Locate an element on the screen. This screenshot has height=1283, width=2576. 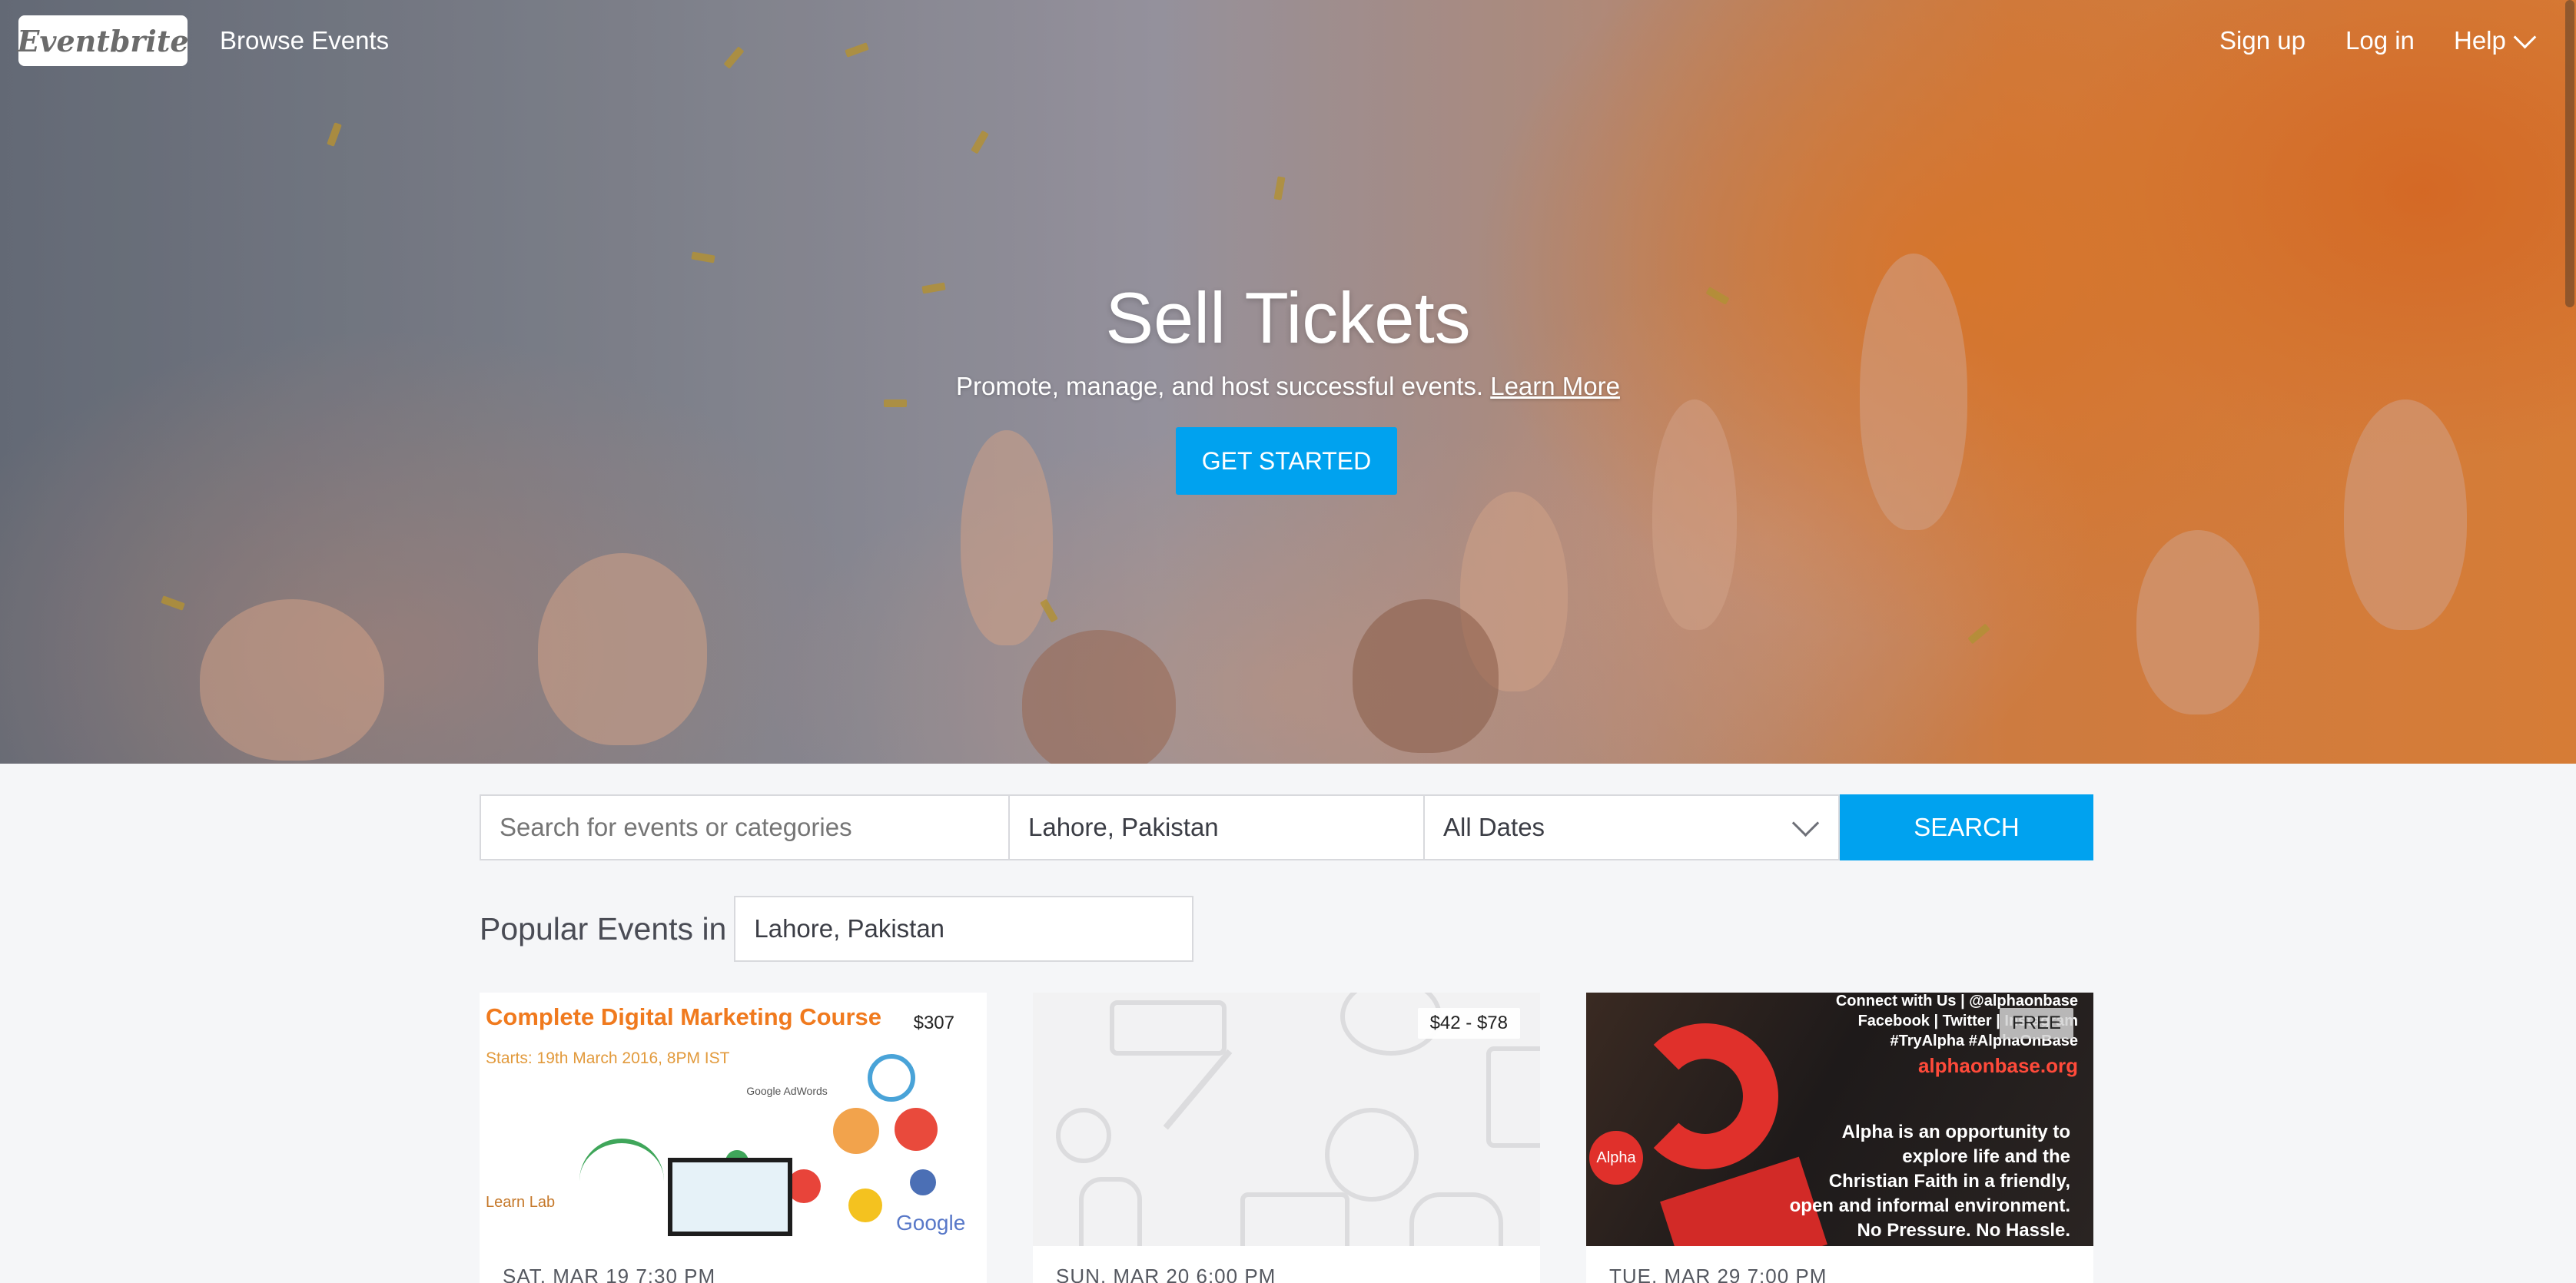
gear-icon is located at coordinates (892, 1078).